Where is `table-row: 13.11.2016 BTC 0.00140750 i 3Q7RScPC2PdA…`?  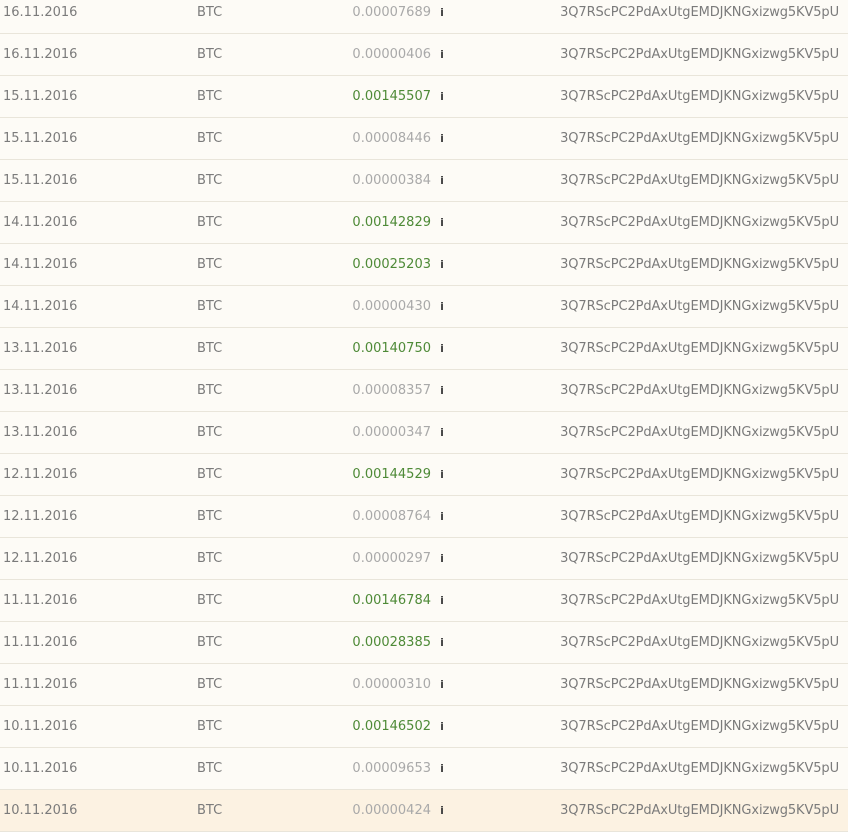
table-row: 13.11.2016 BTC 0.00140750 i 3Q7RScPC2PdA… is located at coordinates (424, 349).